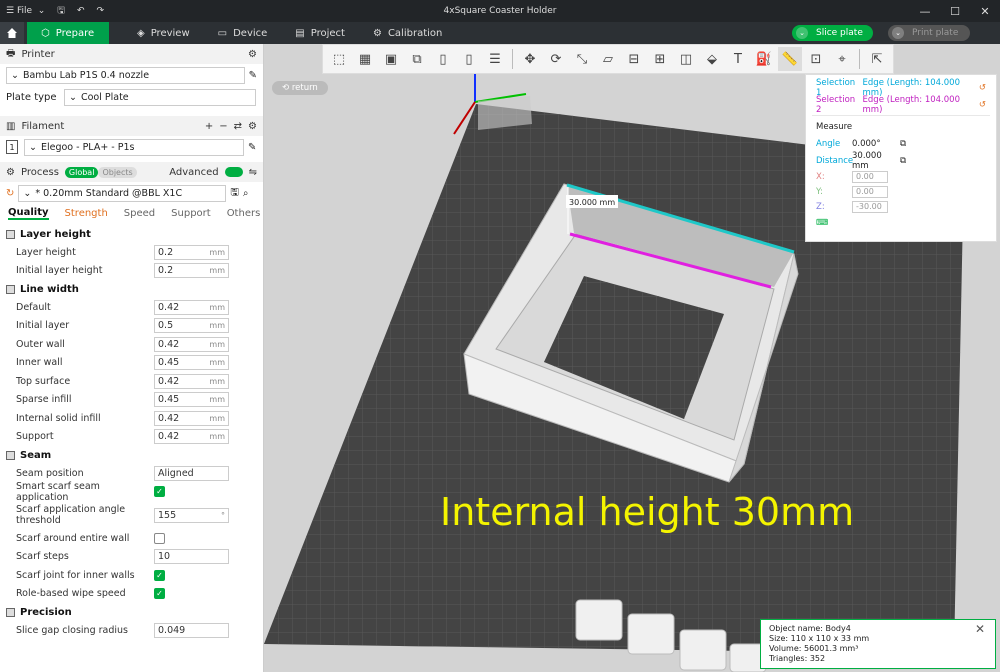 The width and height of the screenshot is (1000, 672). What do you see at coordinates (139, 213) in the screenshot?
I see `tab-speed: Speed` at bounding box center [139, 213].